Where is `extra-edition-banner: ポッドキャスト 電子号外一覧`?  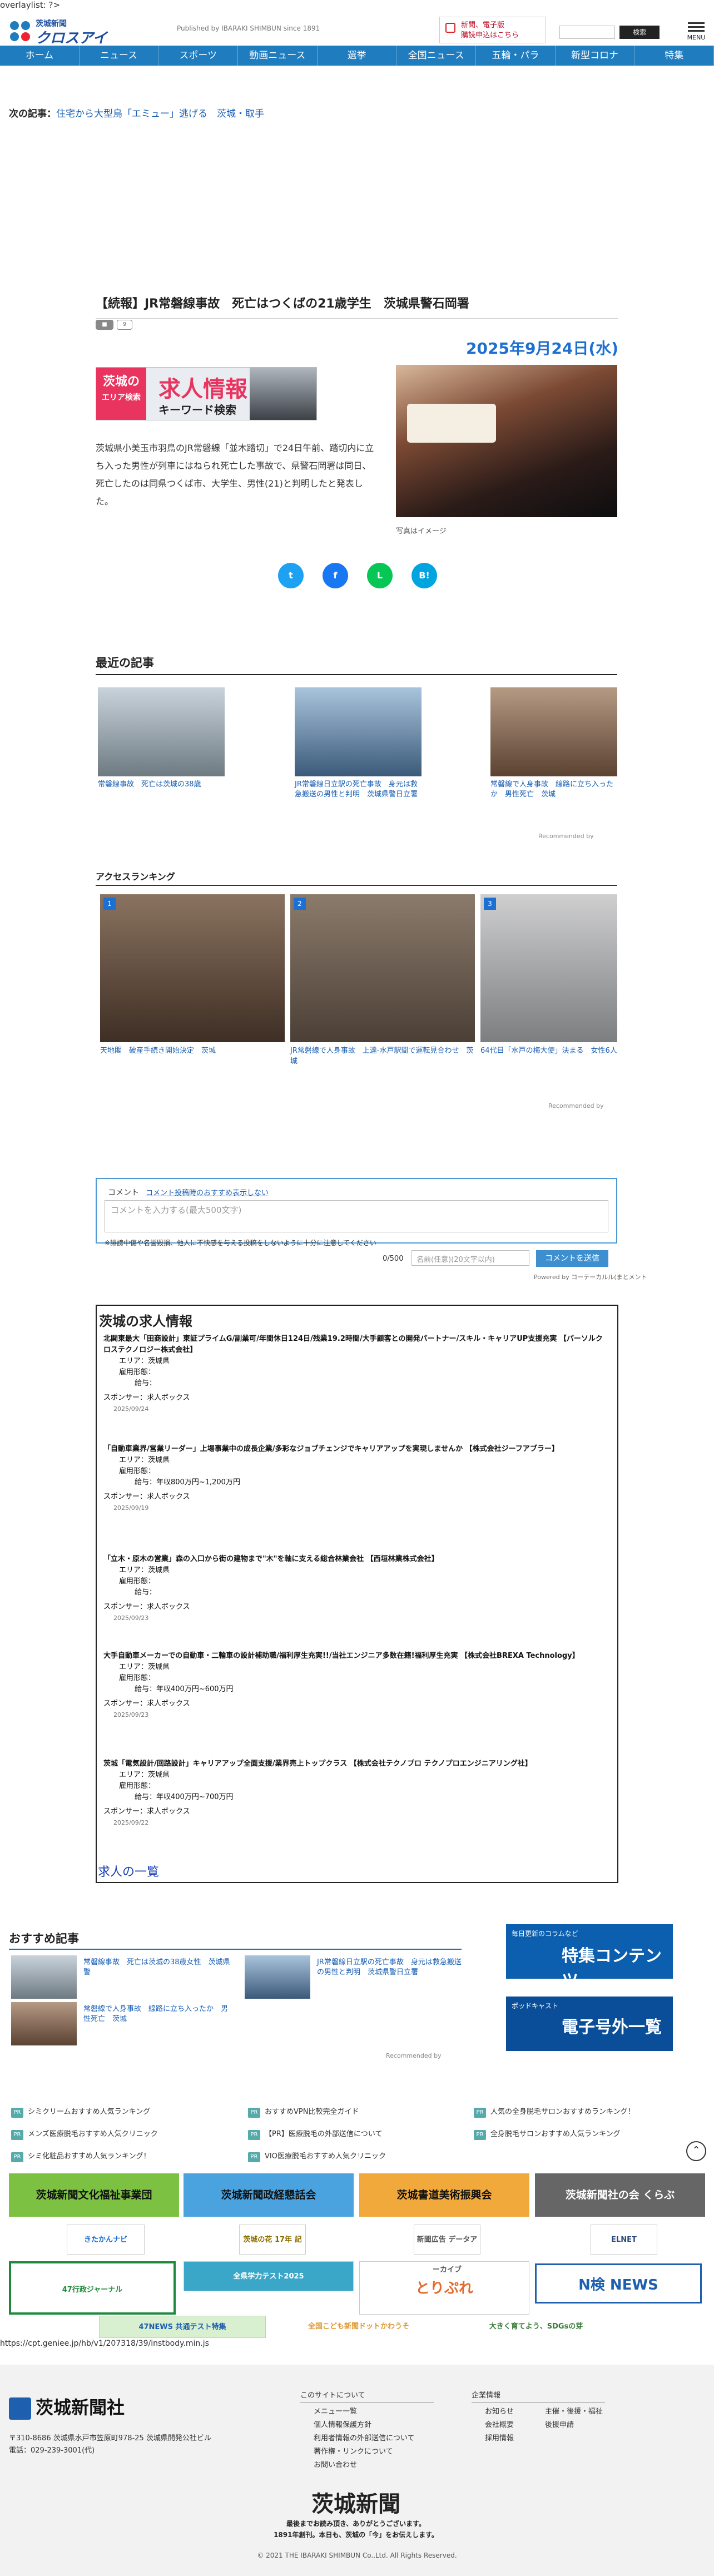
extra-edition-banner: ポッドキャスト 電子号外一覧 is located at coordinates (590, 2024).